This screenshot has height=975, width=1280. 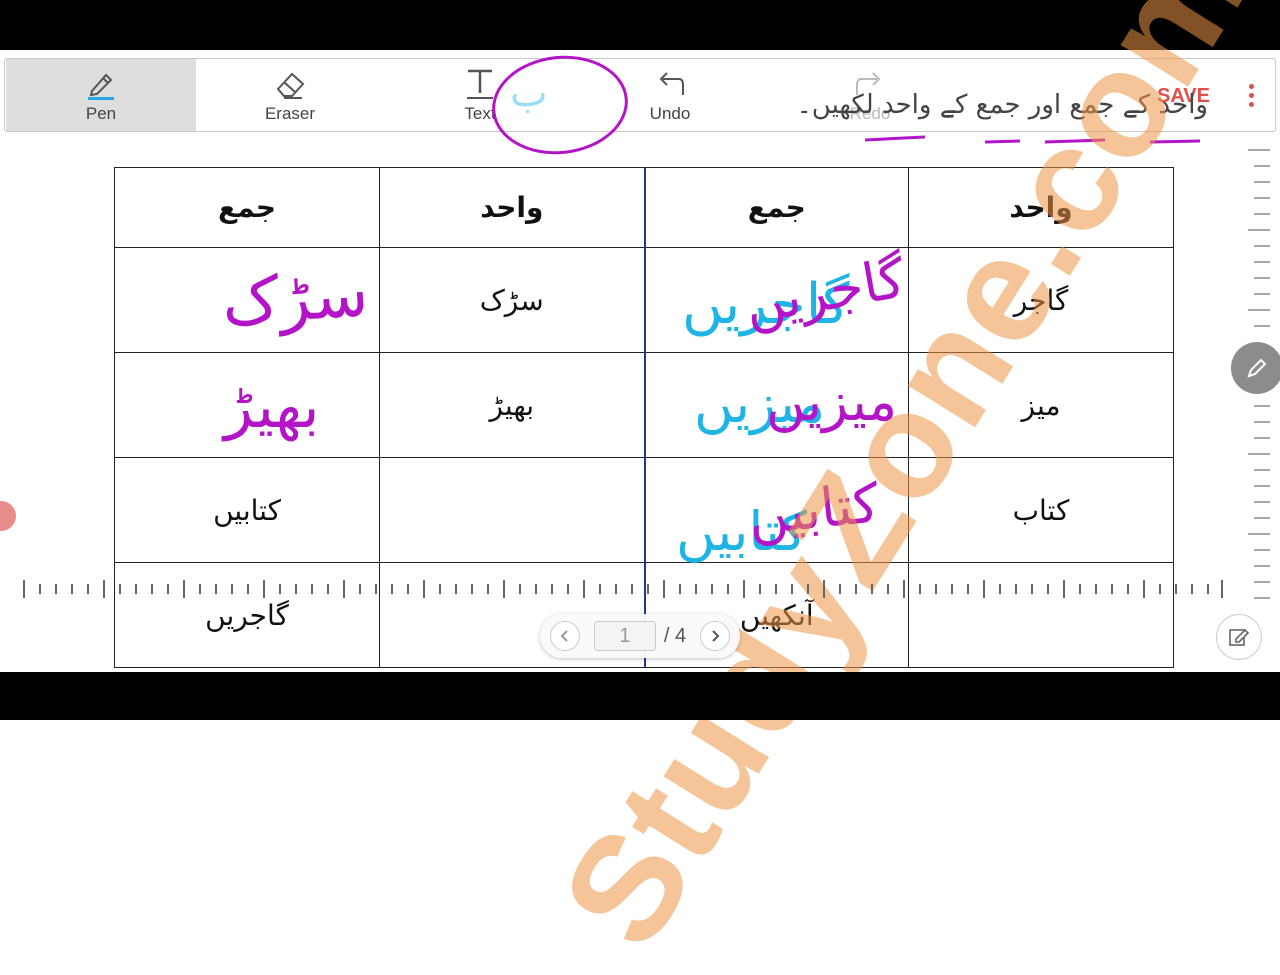 I want to click on edit-icon, so click(x=1239, y=637).